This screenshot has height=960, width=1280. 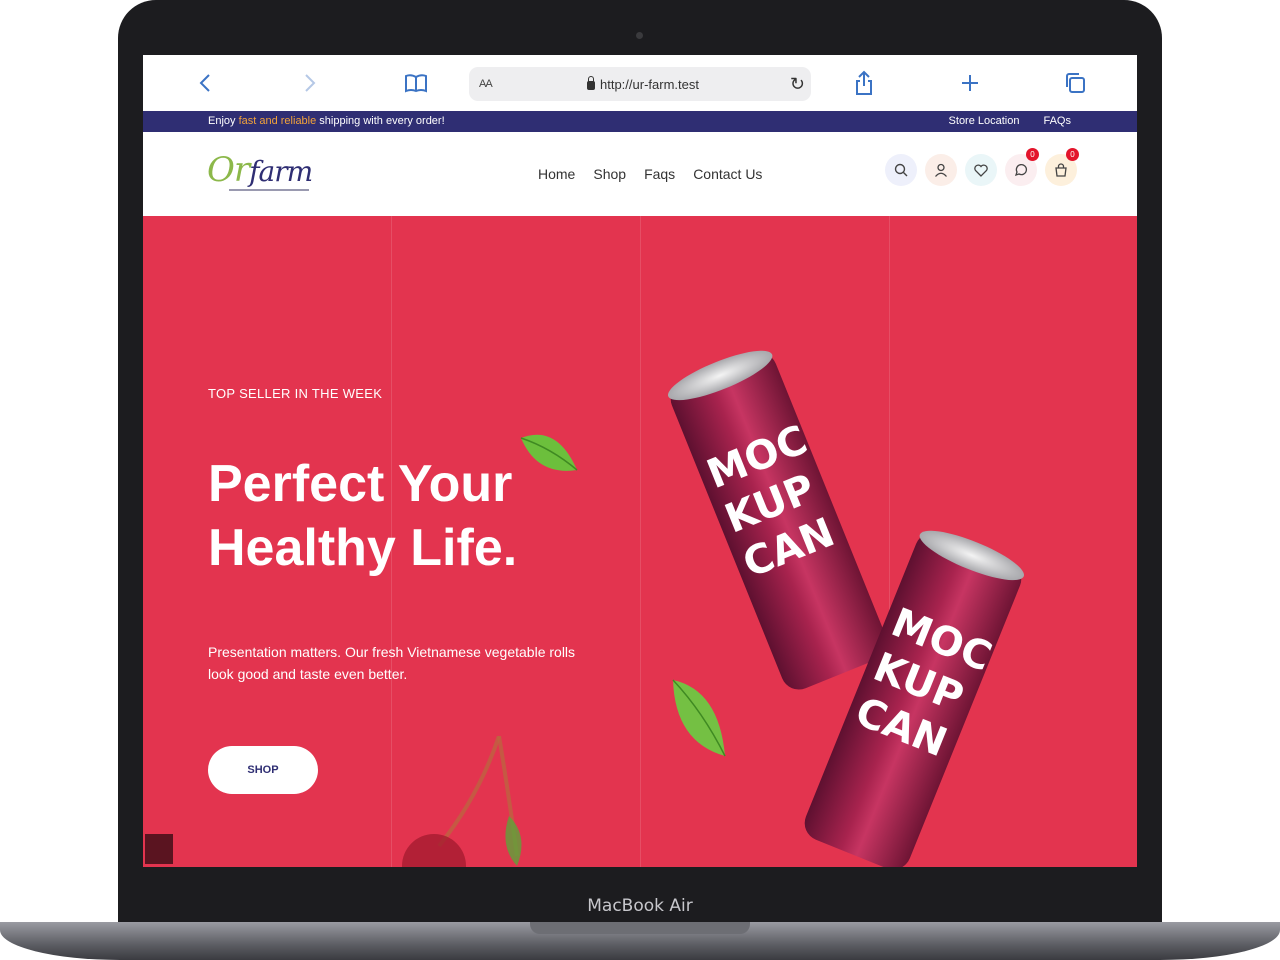 What do you see at coordinates (770, 502) in the screenshot?
I see `can-label: MOC KUP CAN` at bounding box center [770, 502].